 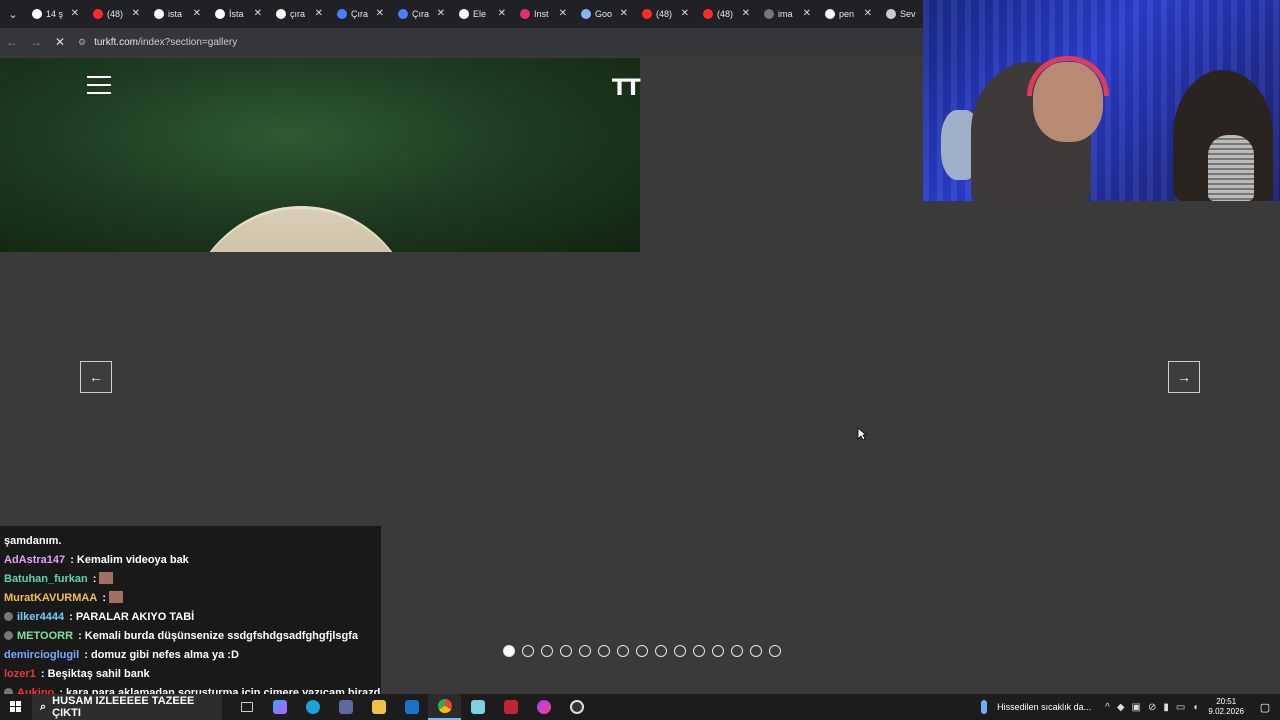 What do you see at coordinates (178, 14) in the screenshot?
I see `browser-tab: ista ✕` at bounding box center [178, 14].